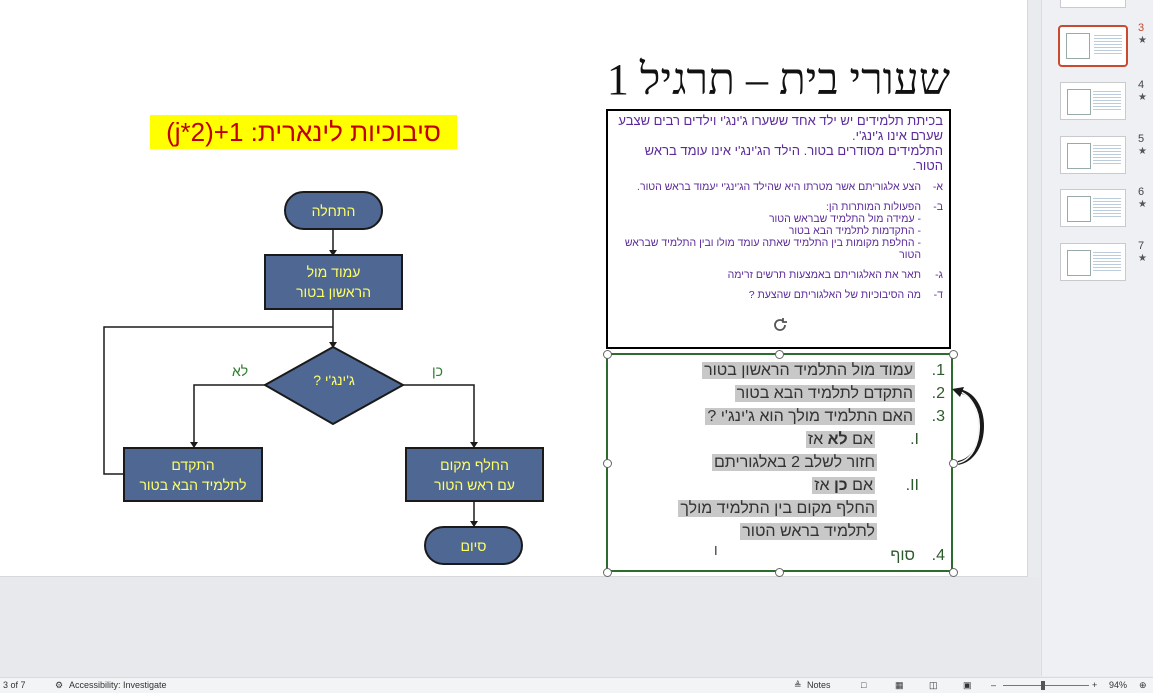 The height and width of the screenshot is (693, 1153). What do you see at coordinates (777, 509) in the screenshot?
I see `algo-step-text: החלף מקום בין התלמיד מולך` at bounding box center [777, 509].